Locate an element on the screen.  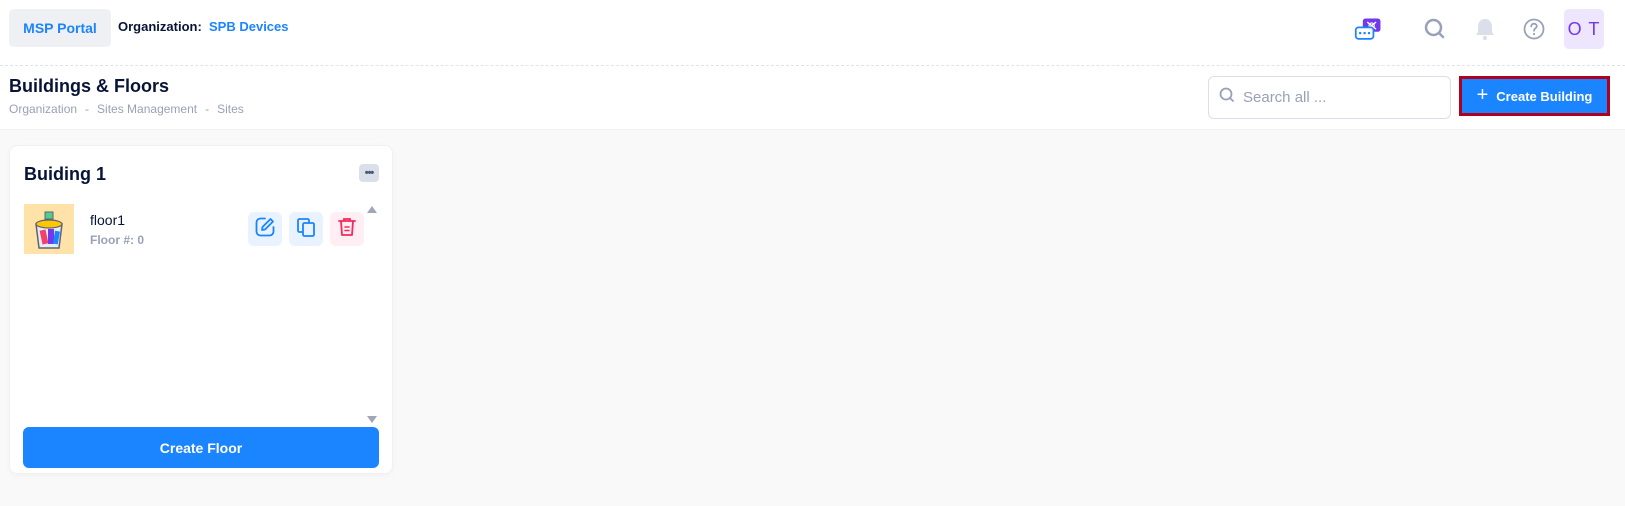
more-options-icon: ••• is located at coordinates (369, 173).